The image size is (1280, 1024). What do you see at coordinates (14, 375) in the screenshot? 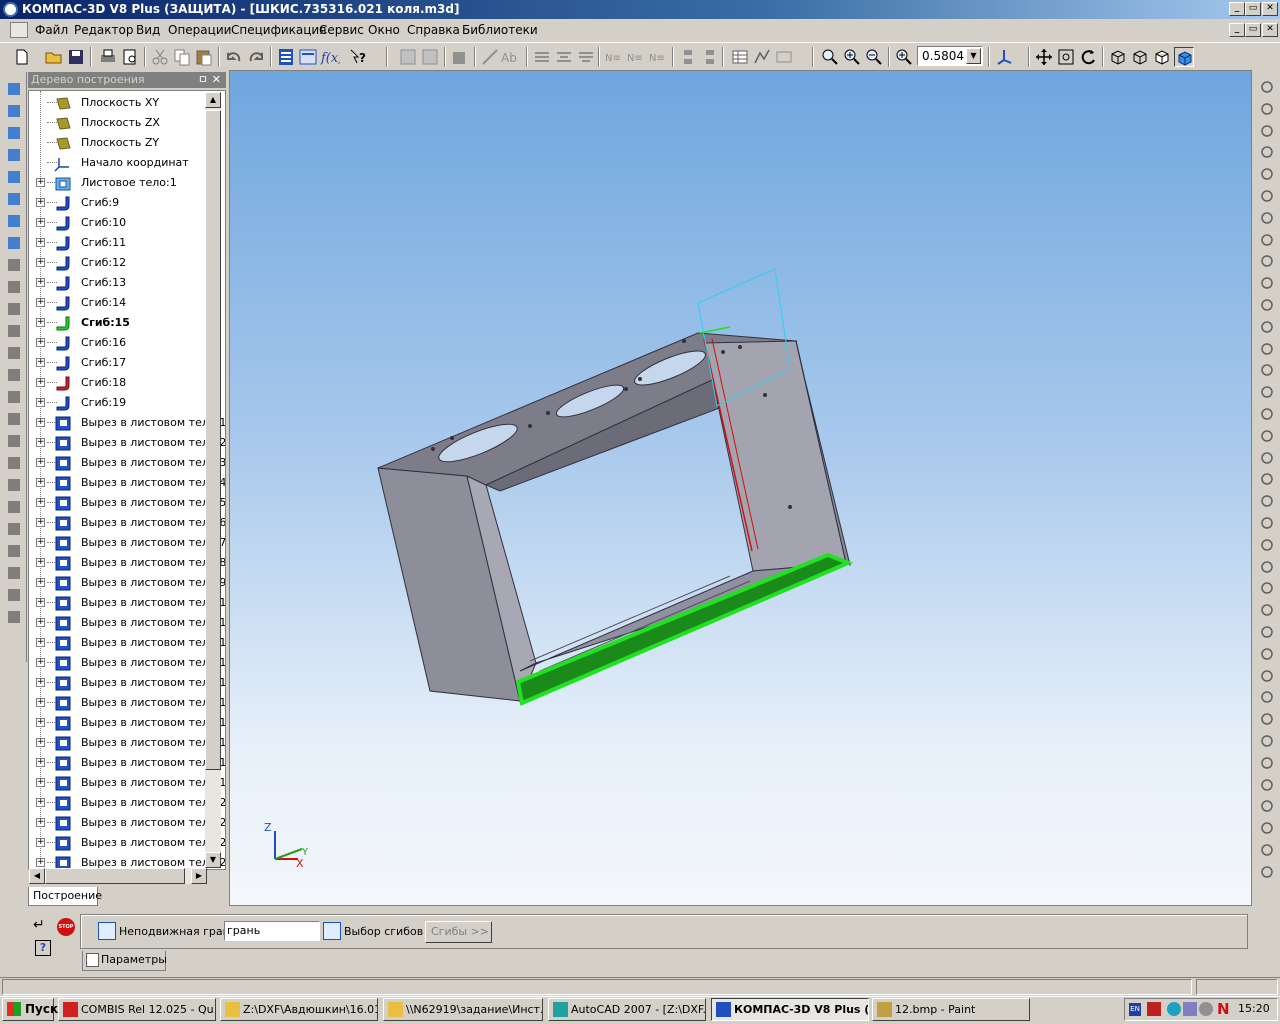
I see `shell-icon` at bounding box center [14, 375].